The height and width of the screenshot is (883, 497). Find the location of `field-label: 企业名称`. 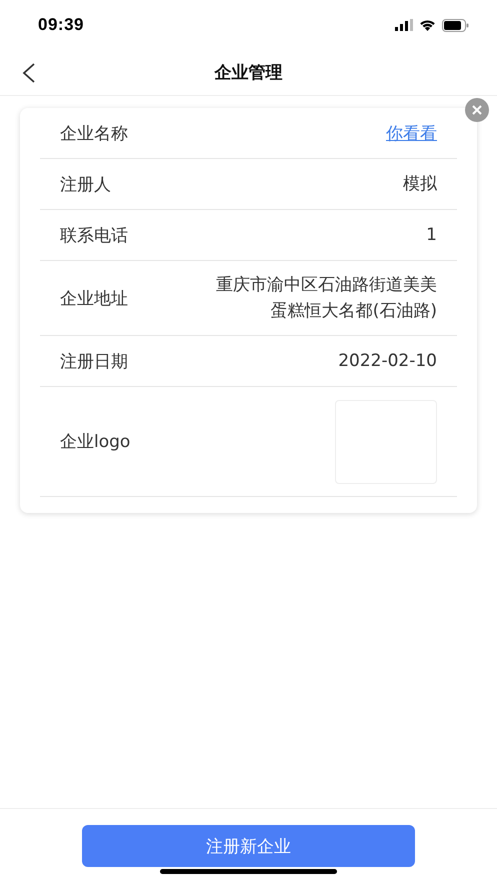

field-label: 企业名称 is located at coordinates (94, 133).